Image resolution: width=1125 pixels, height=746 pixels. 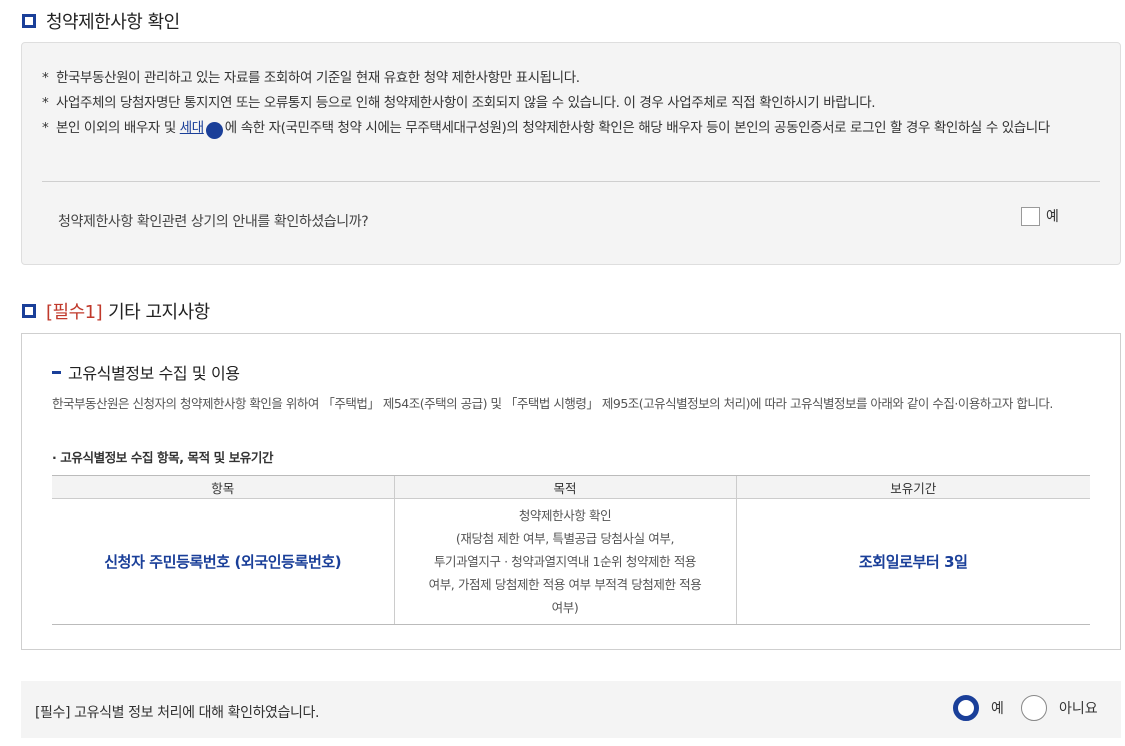 I want to click on consent-no-option: 아니요, so click(x=1059, y=708).